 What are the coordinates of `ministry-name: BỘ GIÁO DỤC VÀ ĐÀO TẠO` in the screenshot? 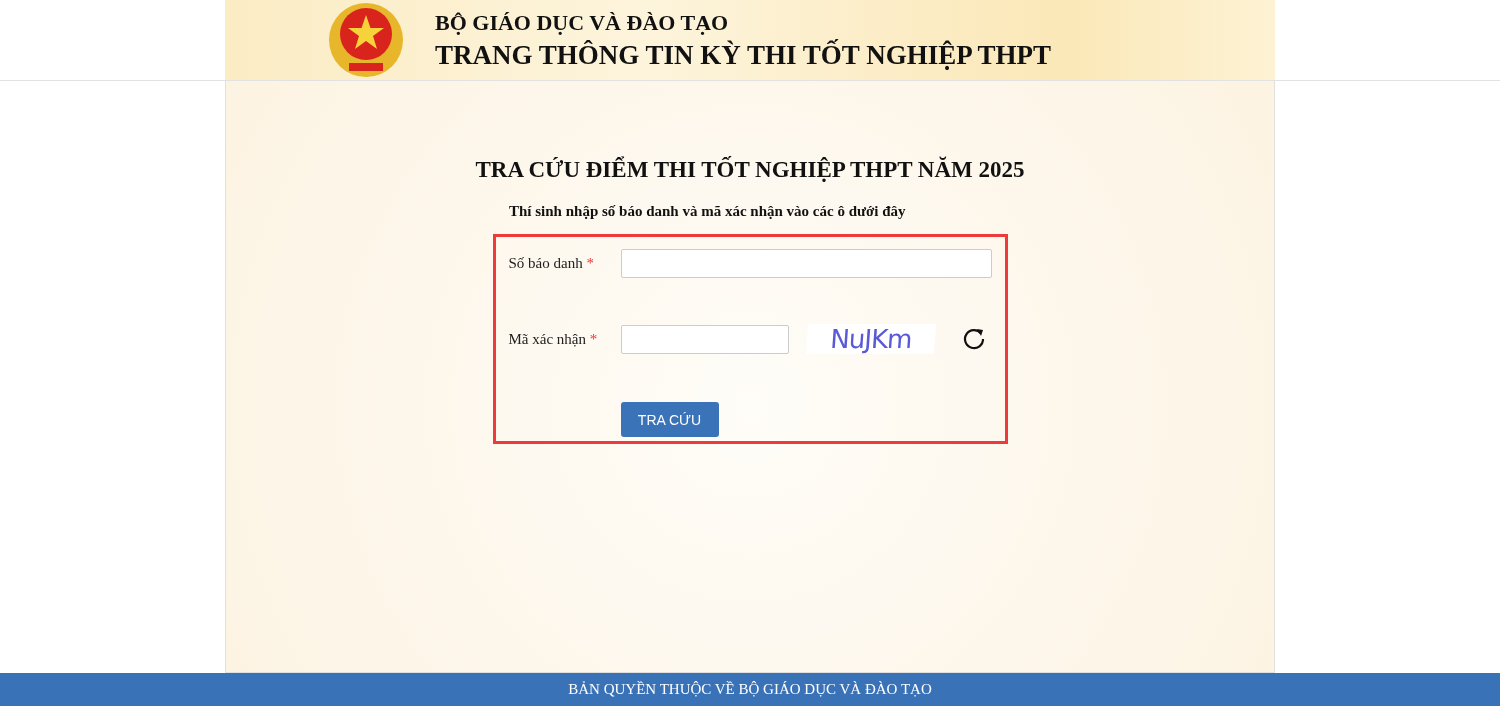 It's located at (582, 23).